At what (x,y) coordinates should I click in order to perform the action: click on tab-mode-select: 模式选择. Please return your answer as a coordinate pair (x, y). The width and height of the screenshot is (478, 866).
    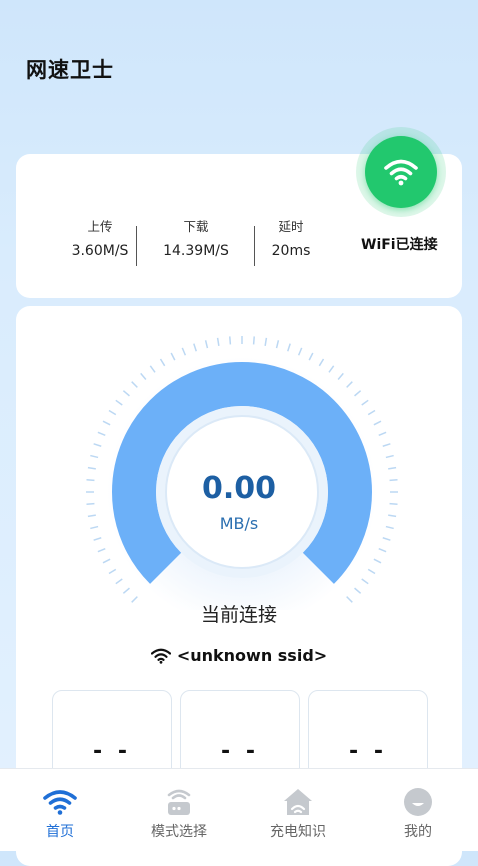
    Looking at the image, I should click on (179, 814).